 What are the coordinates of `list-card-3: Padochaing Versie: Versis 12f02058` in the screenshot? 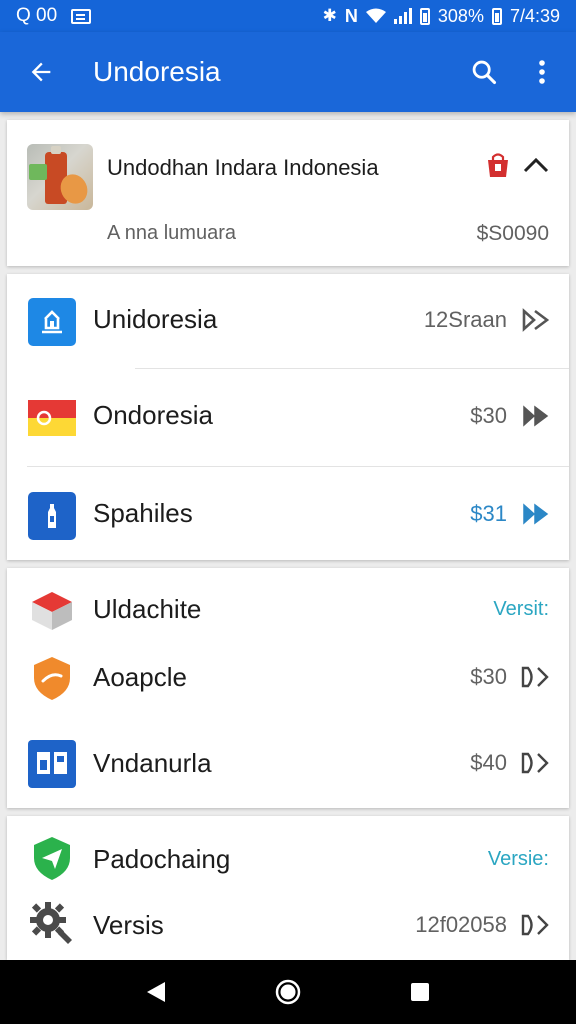 It's located at (288, 888).